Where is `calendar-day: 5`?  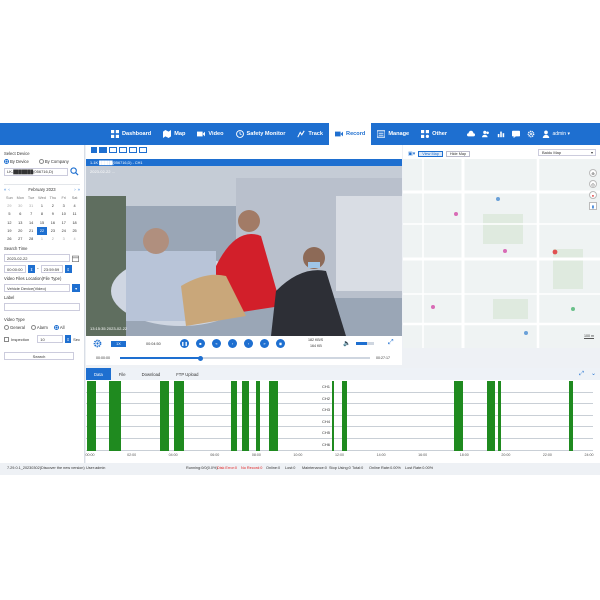
calendar-day: 5 is located at coordinates (9, 214).